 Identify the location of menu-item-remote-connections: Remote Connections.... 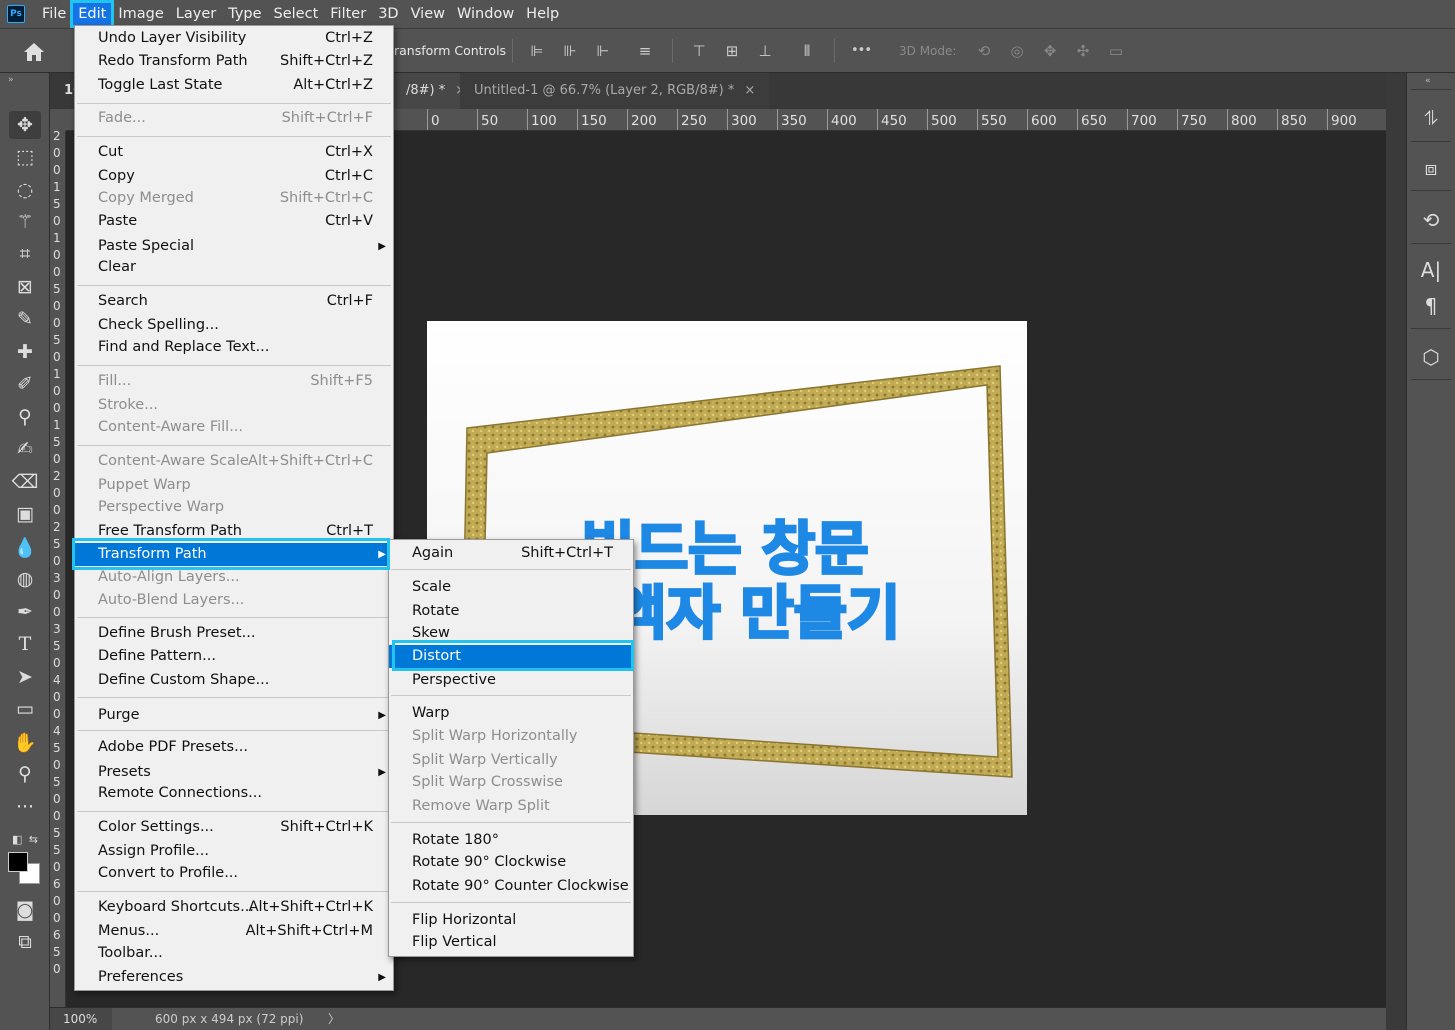
(234, 793).